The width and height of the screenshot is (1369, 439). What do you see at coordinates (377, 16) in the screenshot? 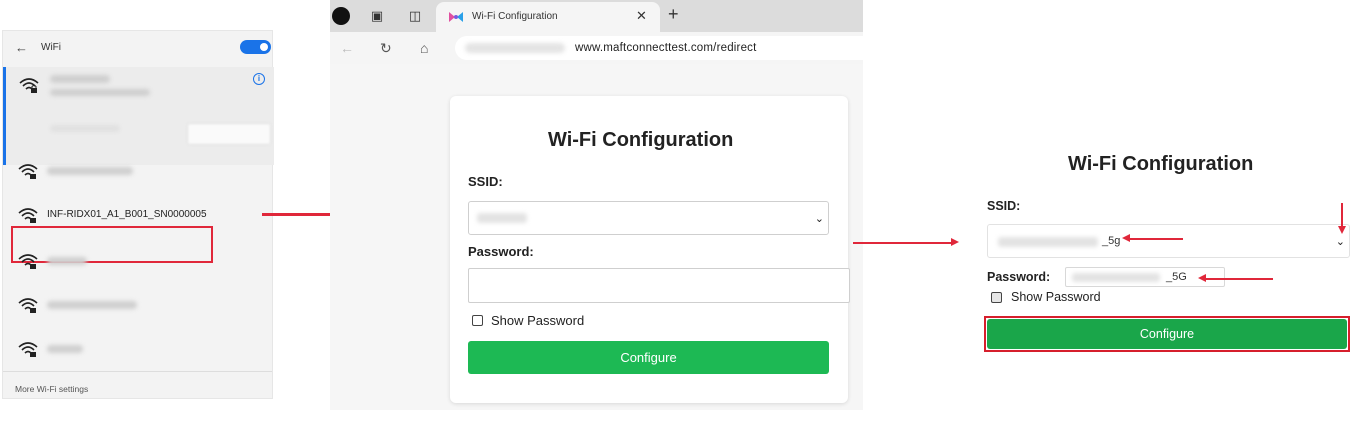
I see `workspaces-icon: ▣` at bounding box center [377, 16].